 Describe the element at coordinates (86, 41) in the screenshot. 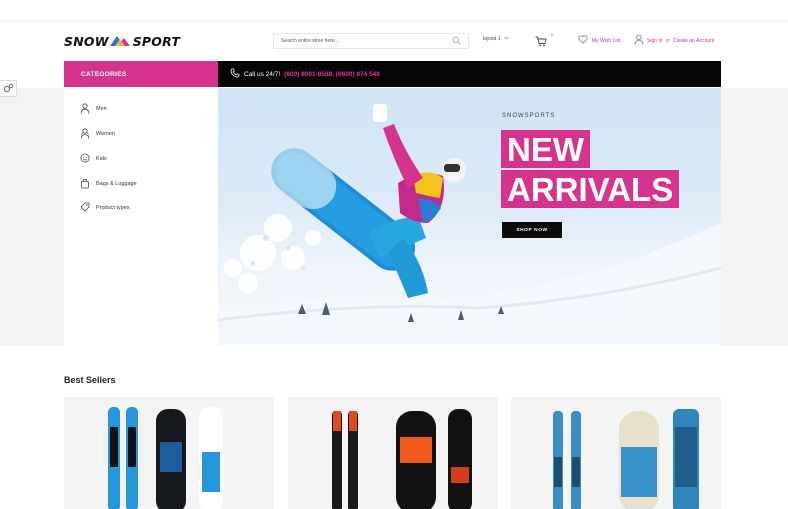

I see `logo-text-left: SNOW` at that location.